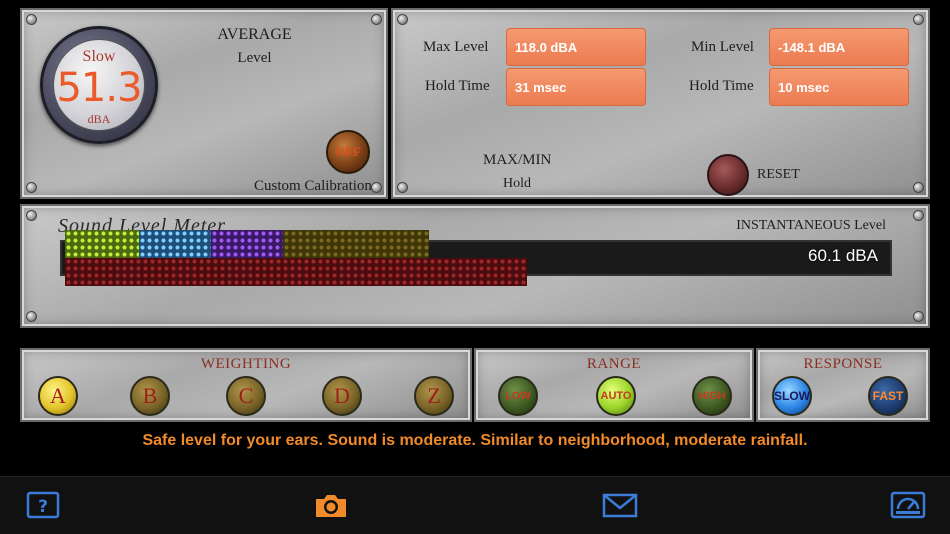  I want to click on range-low-button: LOW, so click(518, 396).